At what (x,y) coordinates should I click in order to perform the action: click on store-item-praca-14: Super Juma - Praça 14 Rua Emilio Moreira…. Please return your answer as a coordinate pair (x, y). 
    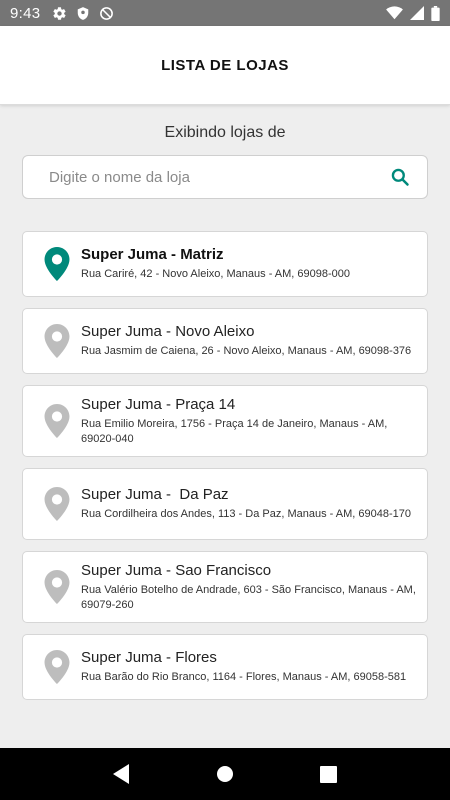
    Looking at the image, I should click on (225, 421).